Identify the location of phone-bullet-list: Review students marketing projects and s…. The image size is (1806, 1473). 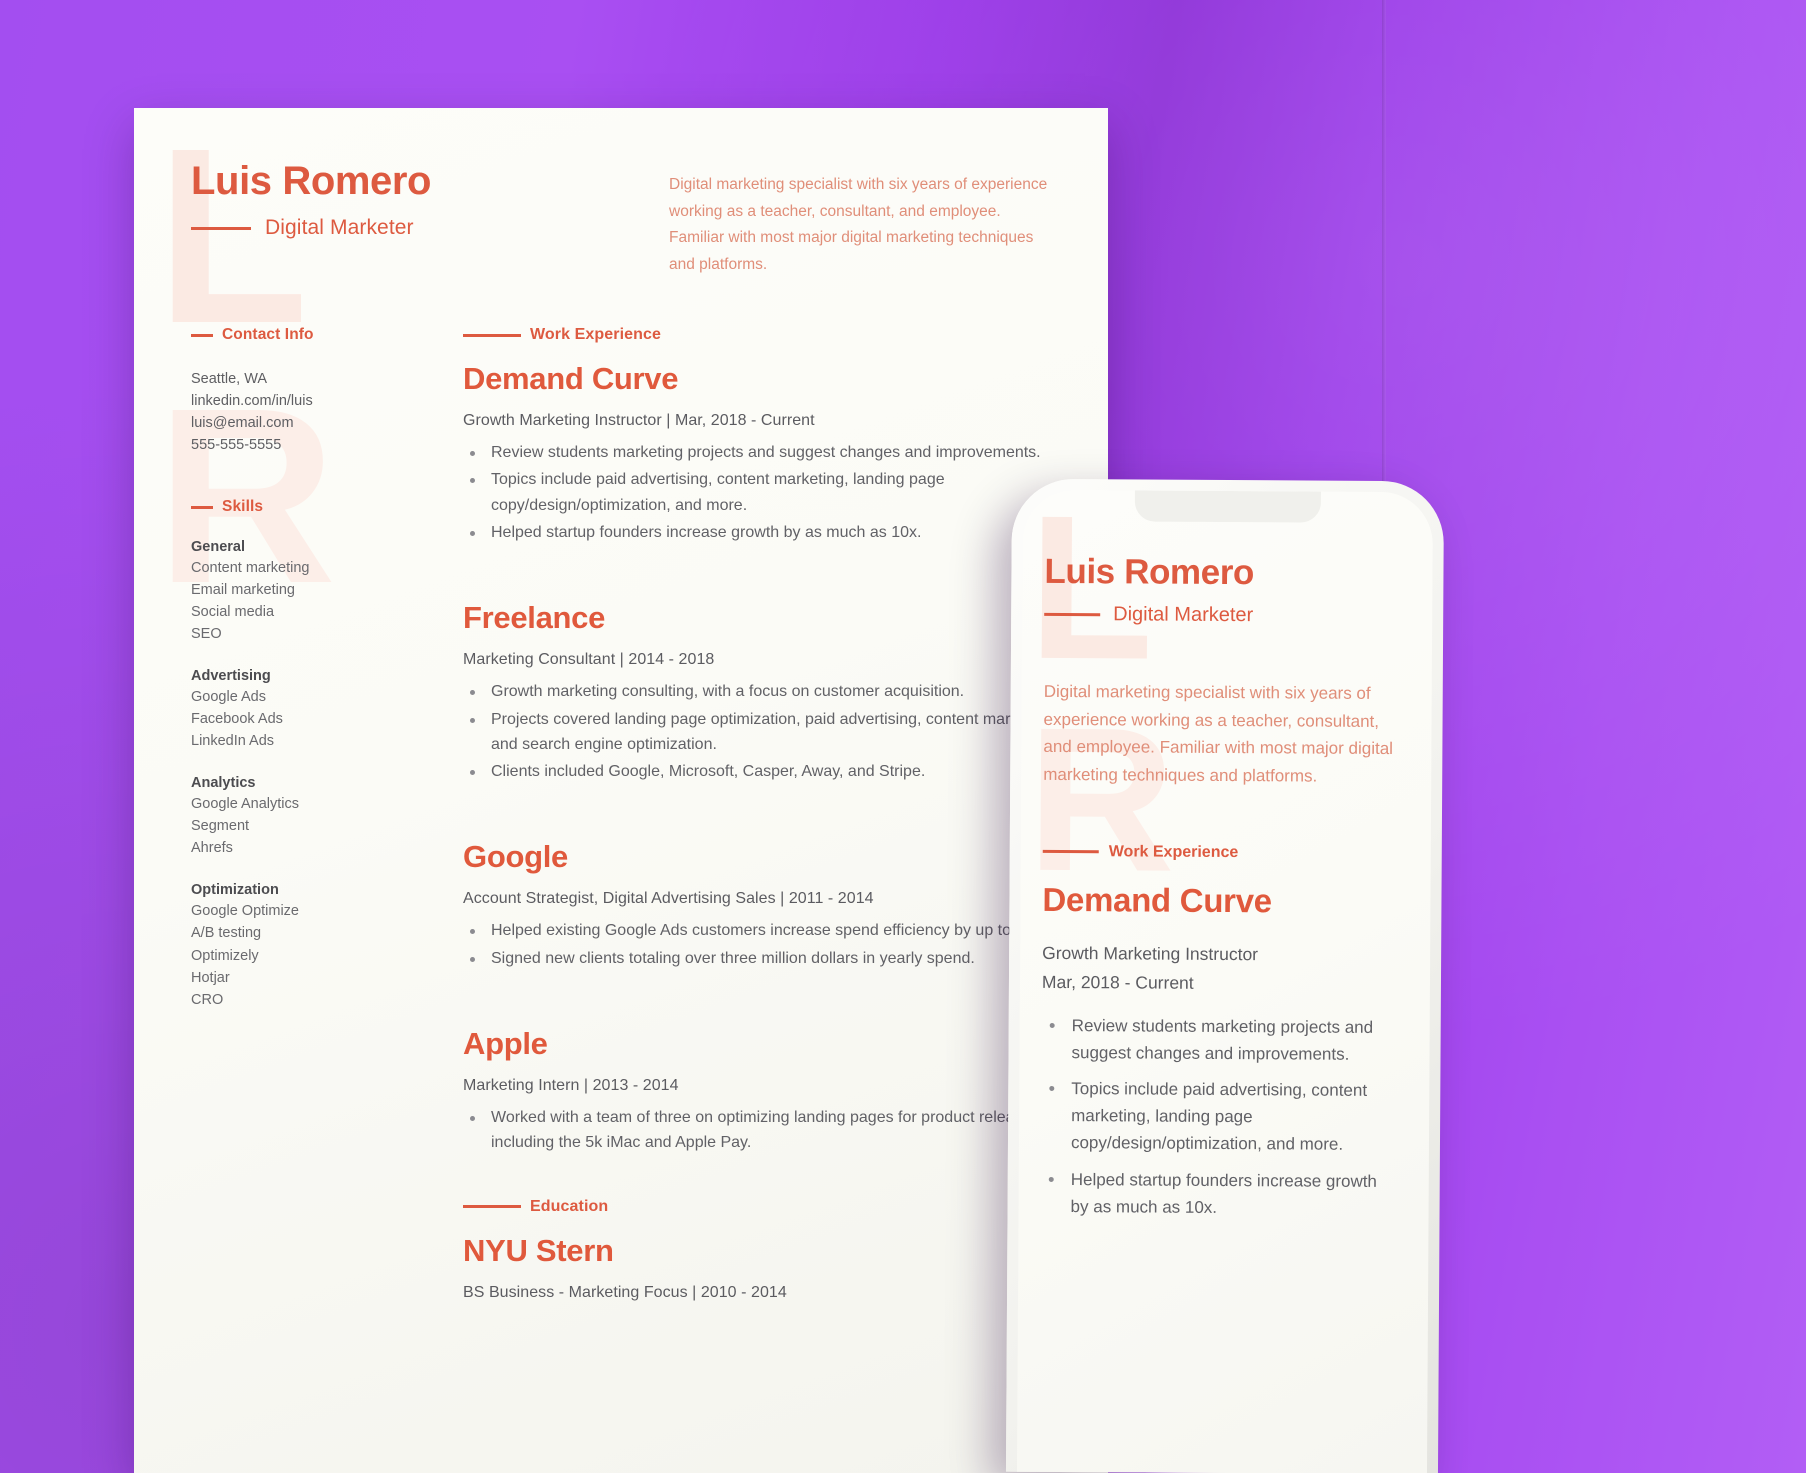
(1220, 1116).